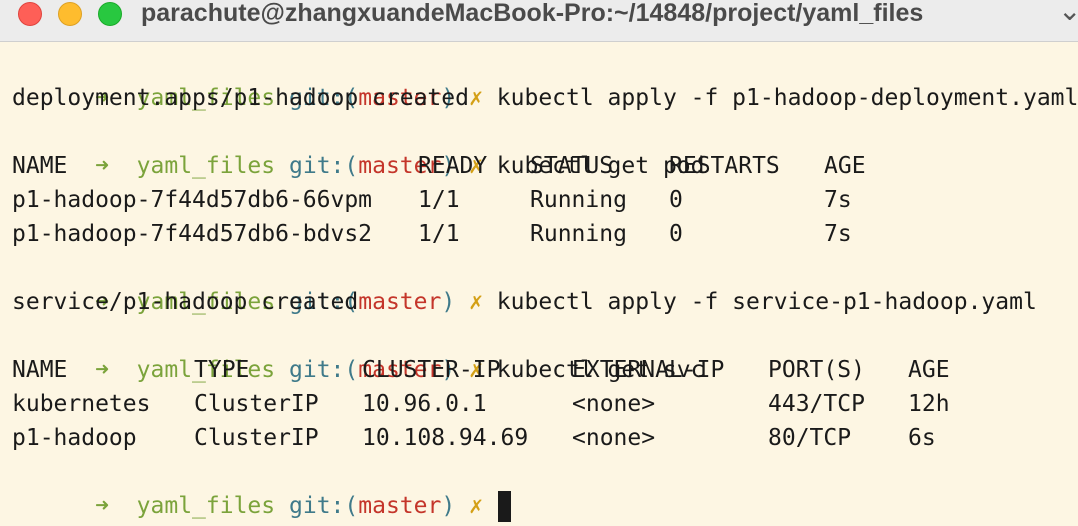  Describe the element at coordinates (816, 404) in the screenshot. I see `table-cell: 443/TCP` at that location.